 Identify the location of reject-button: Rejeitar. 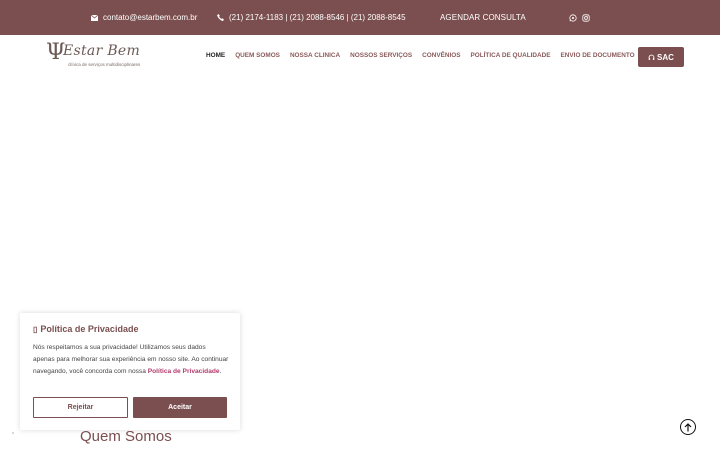
(80, 407).